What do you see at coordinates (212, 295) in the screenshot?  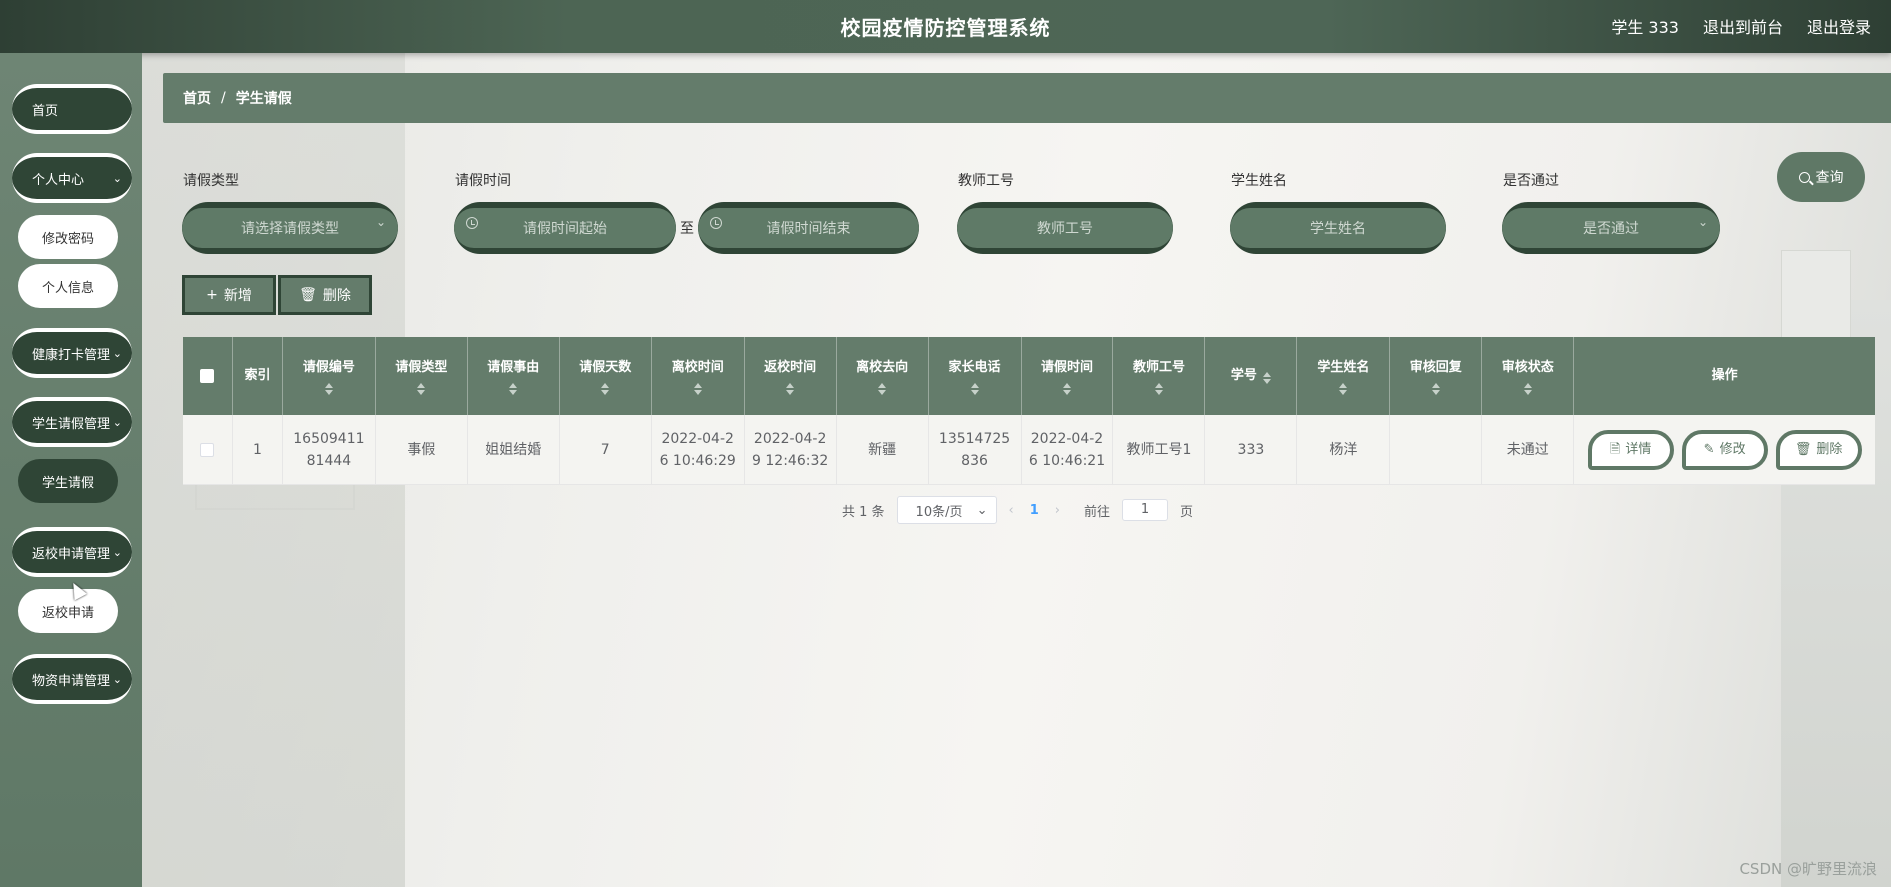 I see `plus-icon: +` at bounding box center [212, 295].